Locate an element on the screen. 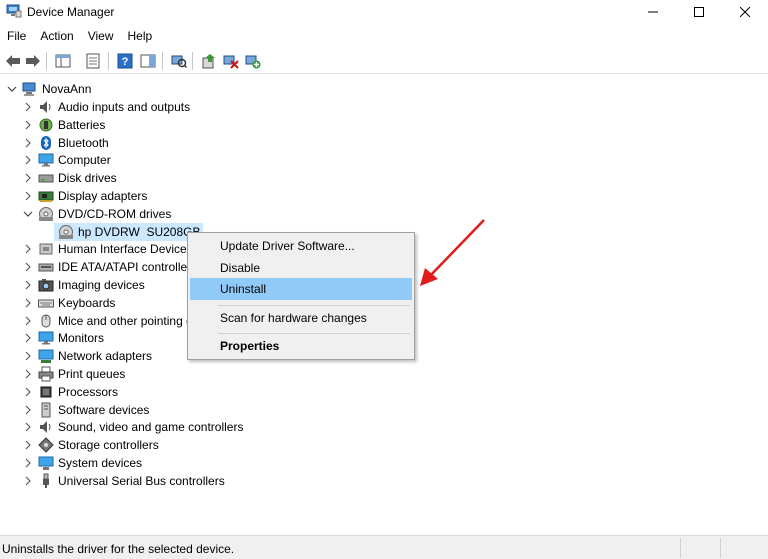  tree-category-label: Software devices is located at coordinates (104, 409).